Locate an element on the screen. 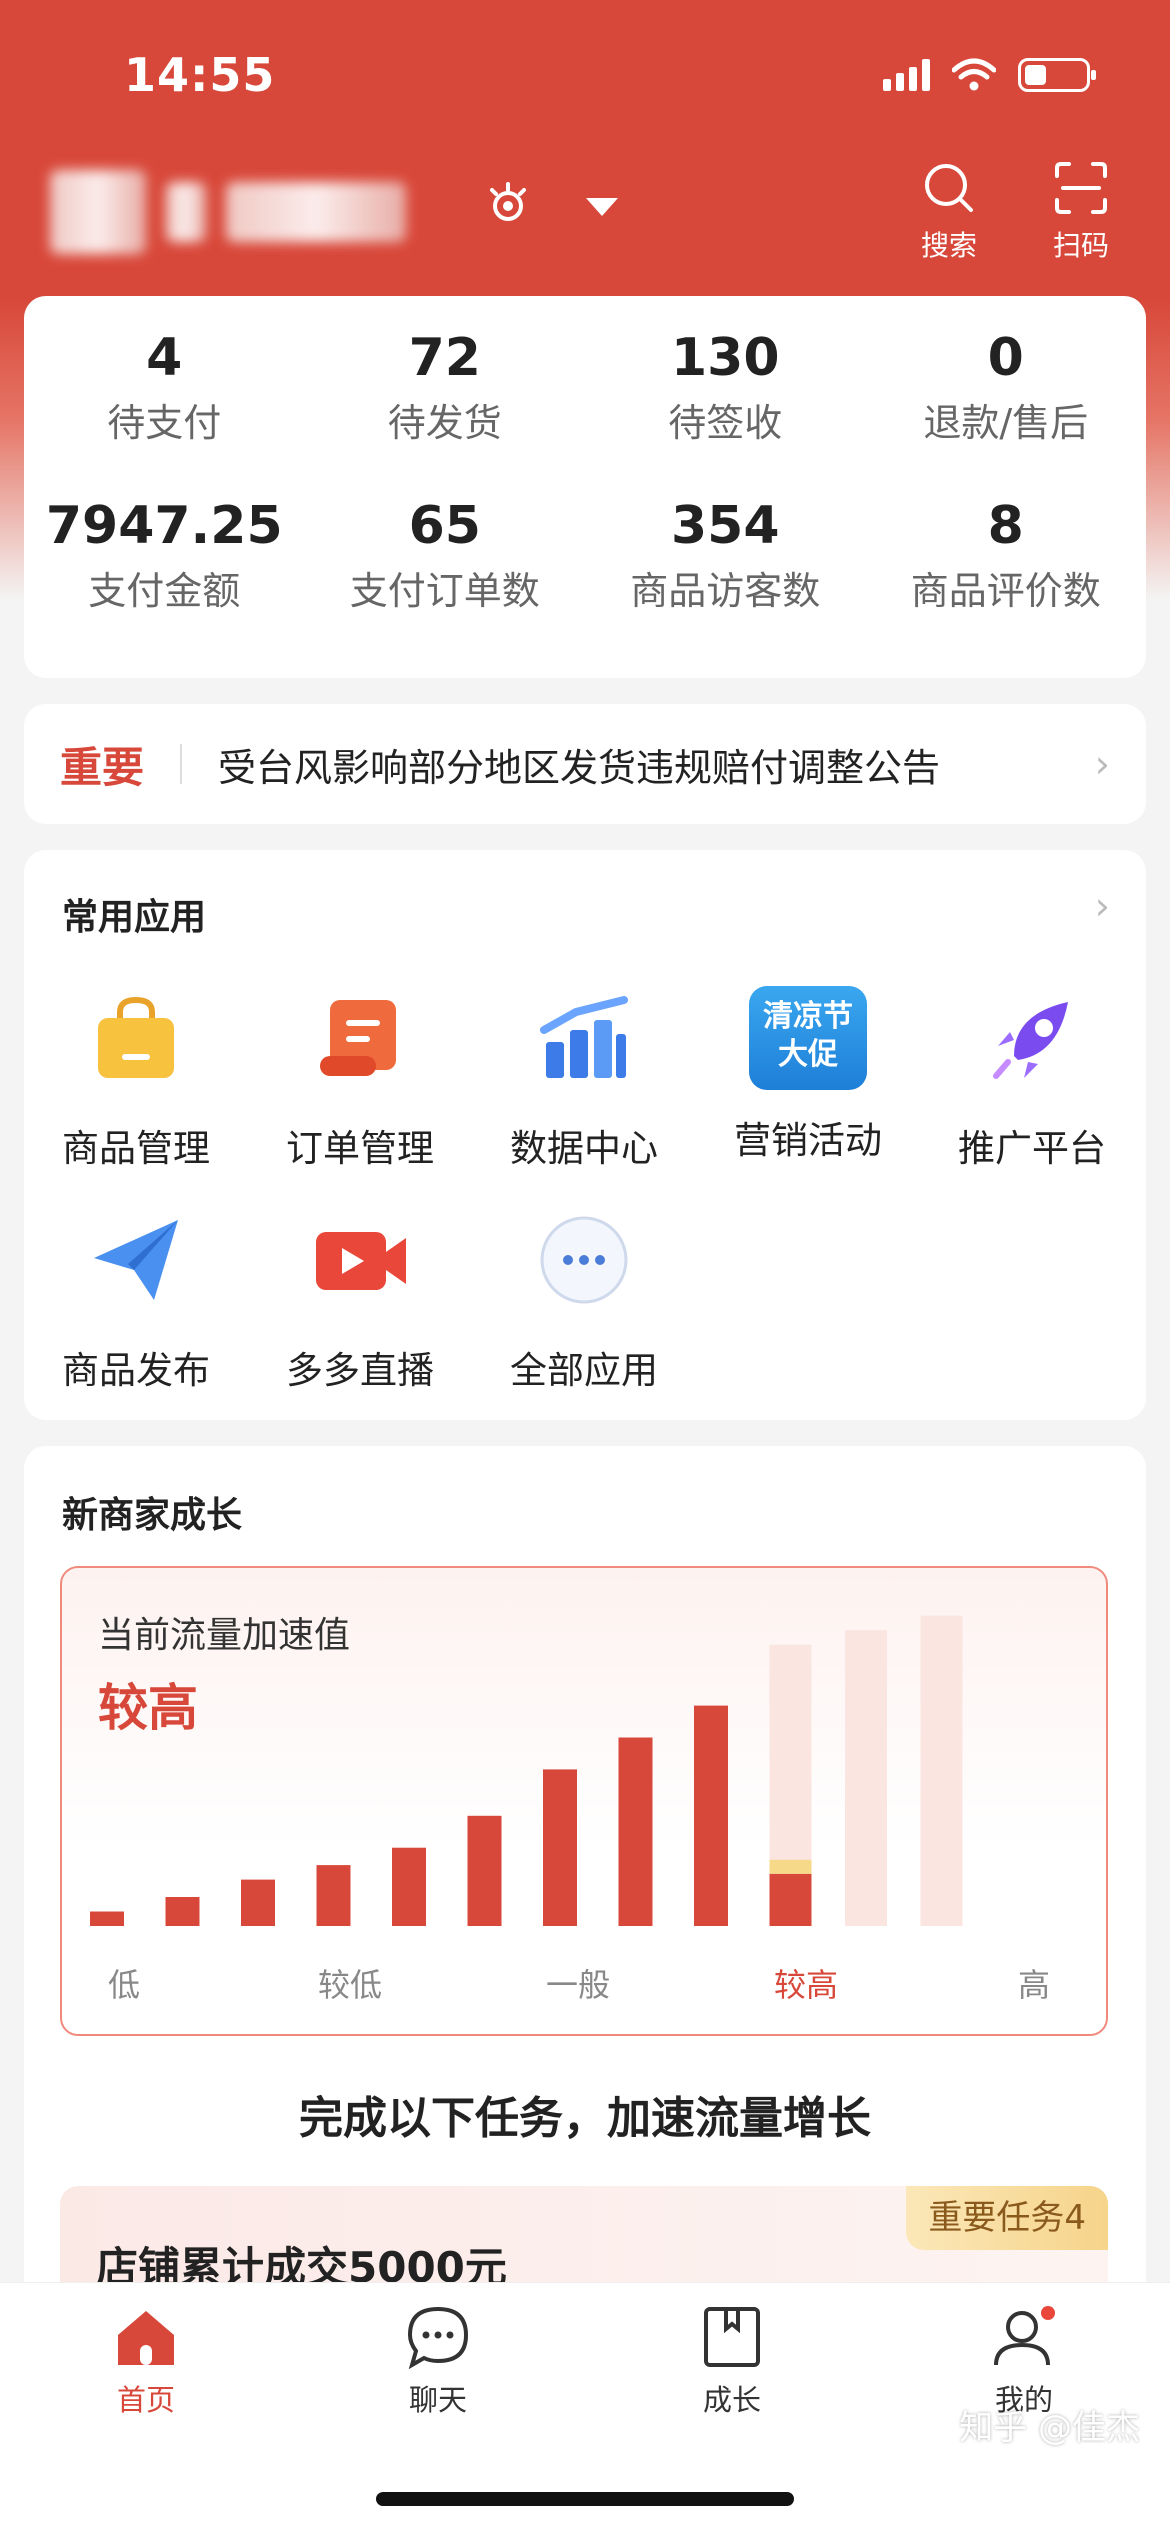 The width and height of the screenshot is (1170, 2533). notice-text: 受台风影响部分地区发货违规赔付调整公告 is located at coordinates (579, 767).